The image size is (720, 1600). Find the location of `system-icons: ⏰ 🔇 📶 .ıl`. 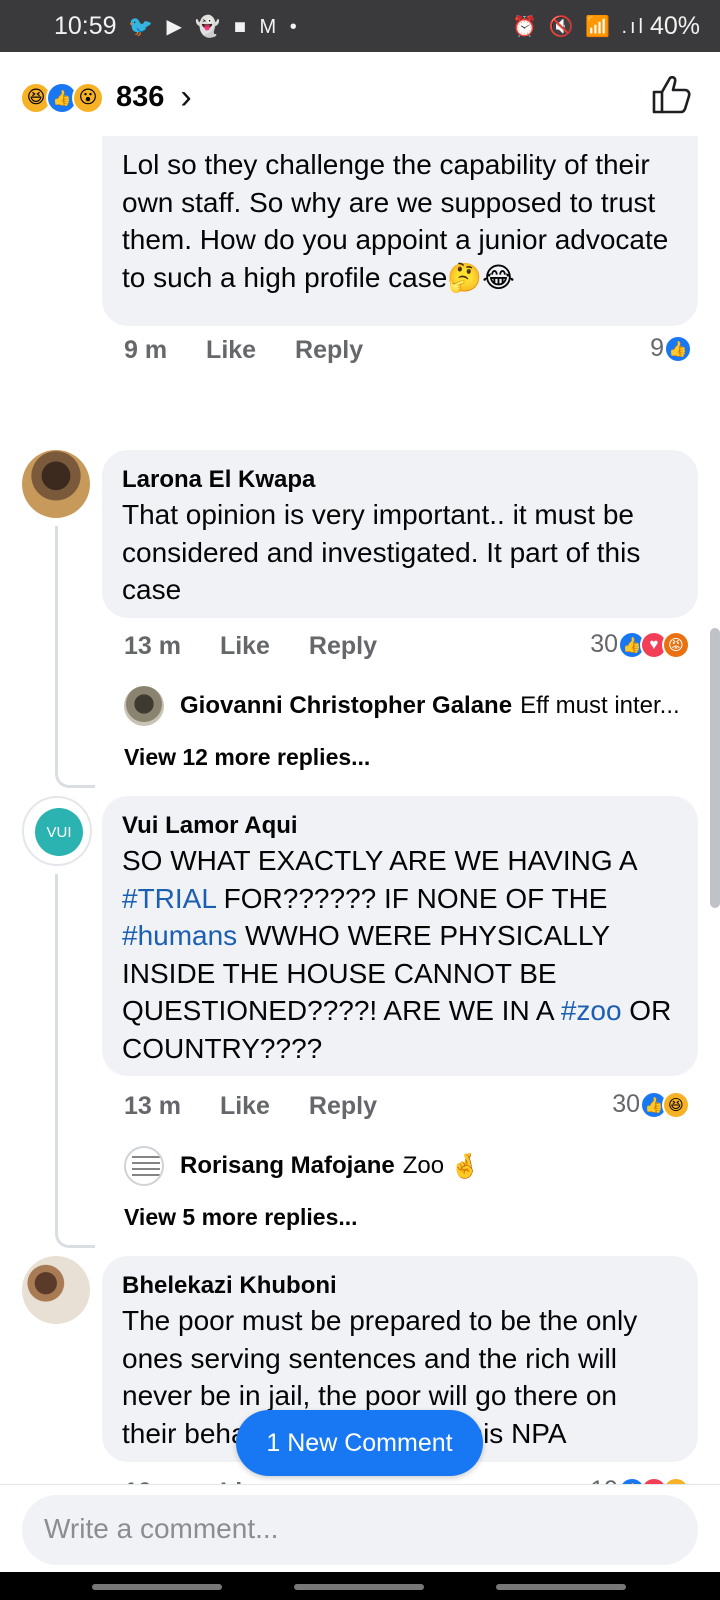

system-icons: ⏰ 🔇 📶 .ıl is located at coordinates (579, 27).